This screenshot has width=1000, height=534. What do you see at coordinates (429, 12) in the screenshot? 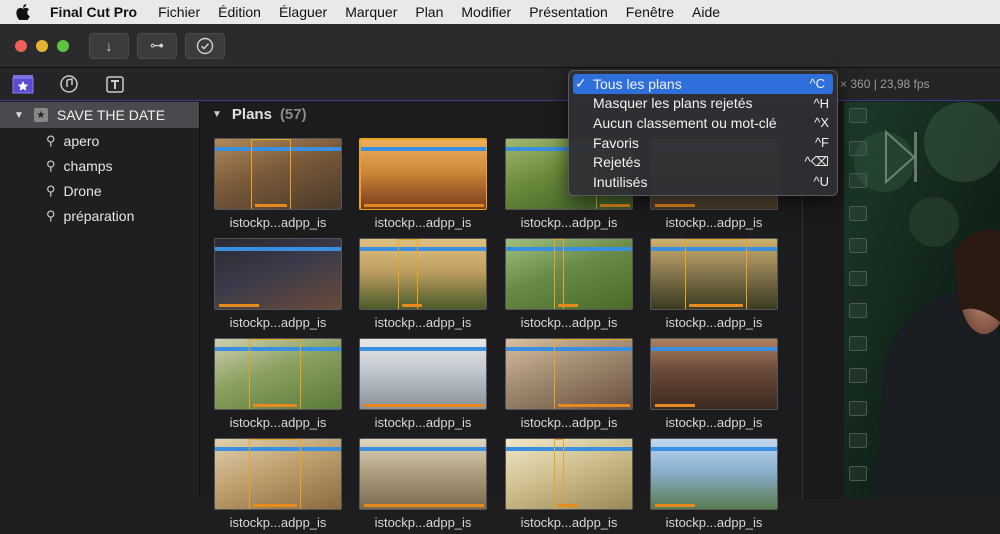
I see `menu-plan: Plan` at bounding box center [429, 12].